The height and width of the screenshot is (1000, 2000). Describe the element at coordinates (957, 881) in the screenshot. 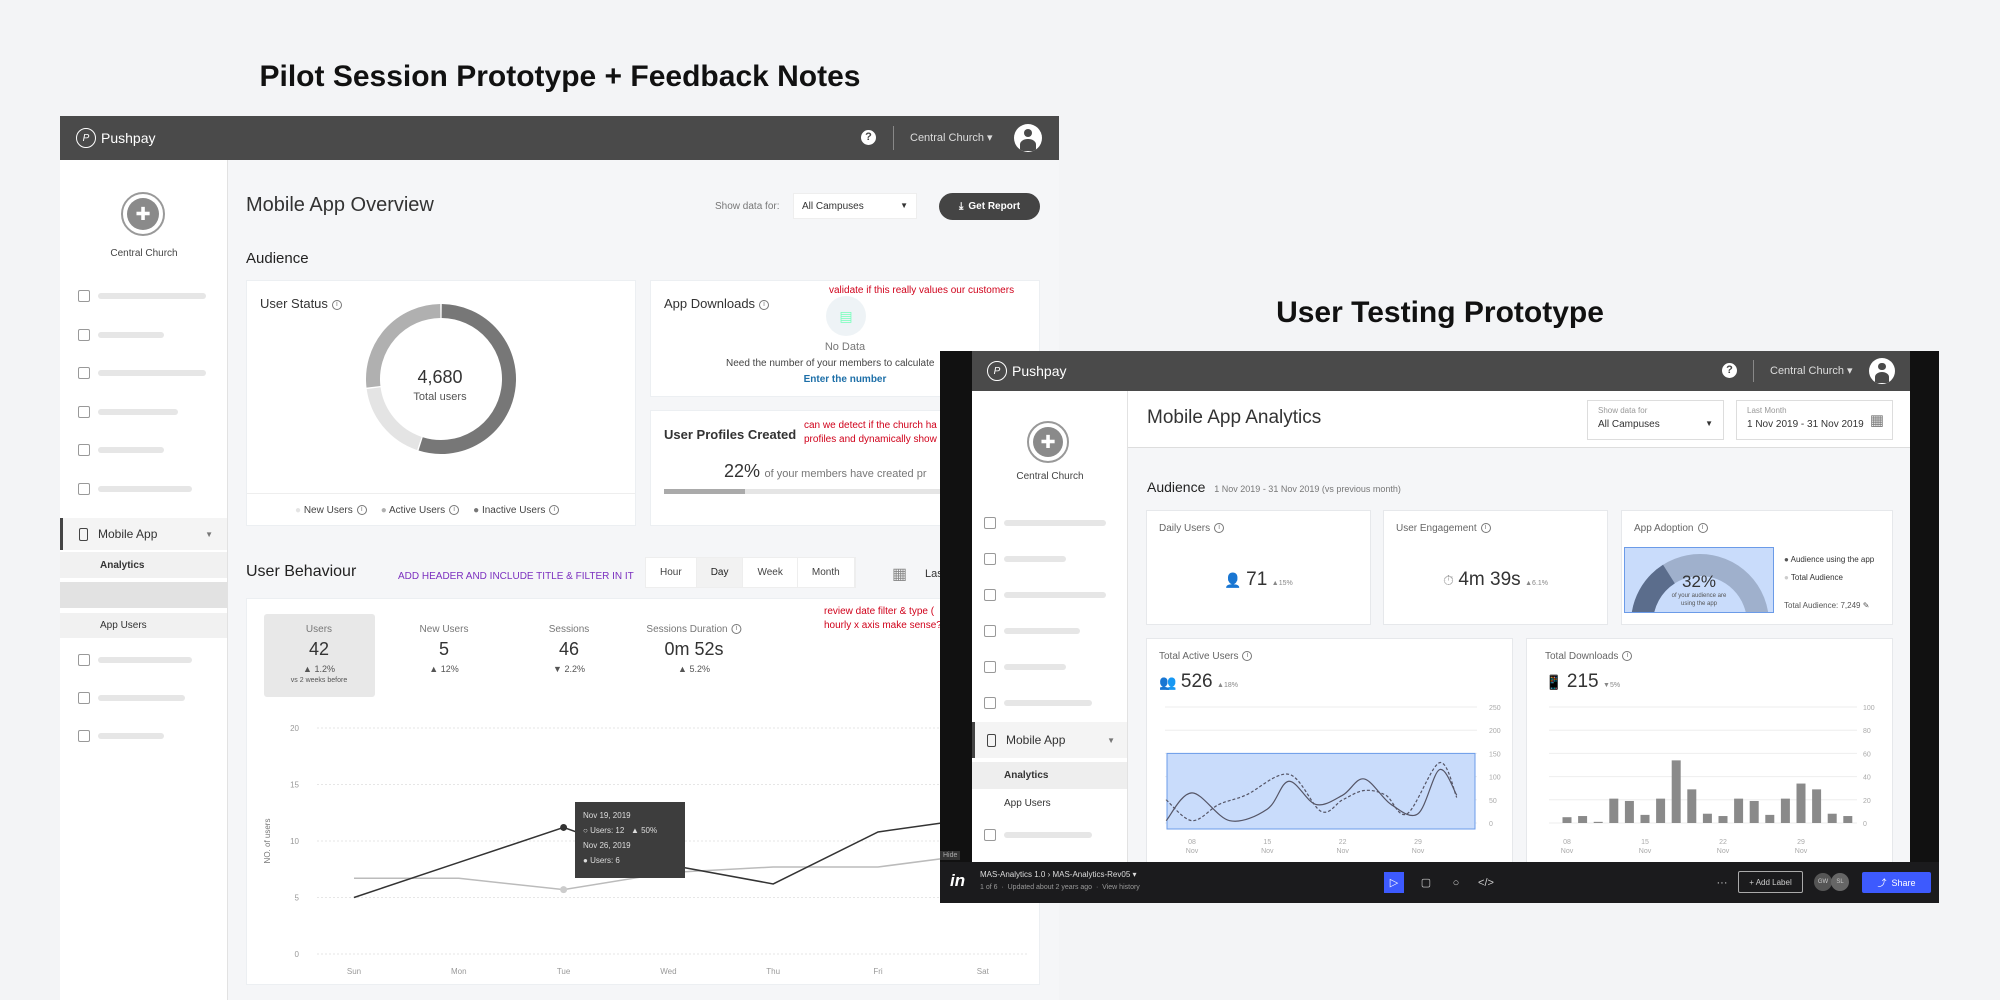

I see `invision-logo: in` at that location.